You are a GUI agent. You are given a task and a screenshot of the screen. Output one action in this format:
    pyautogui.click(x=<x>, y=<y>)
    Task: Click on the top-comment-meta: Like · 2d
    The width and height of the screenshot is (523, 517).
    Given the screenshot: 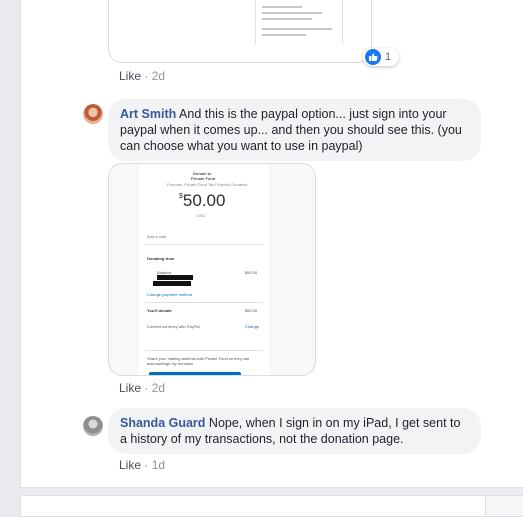 What is the action you would take?
    pyautogui.click(x=142, y=76)
    